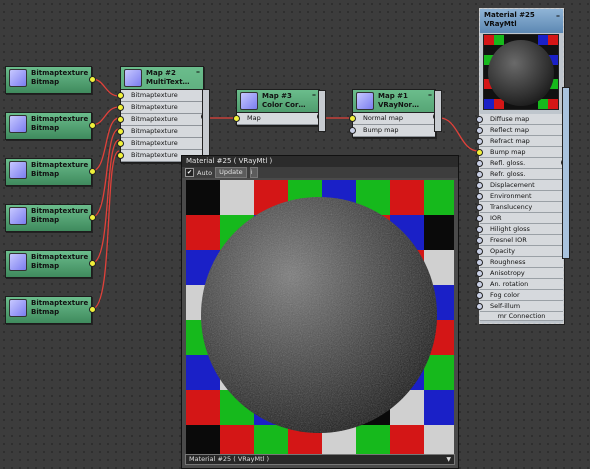  I want to click on preview-title: Material #25 ( VRayMtl ), so click(320, 161).